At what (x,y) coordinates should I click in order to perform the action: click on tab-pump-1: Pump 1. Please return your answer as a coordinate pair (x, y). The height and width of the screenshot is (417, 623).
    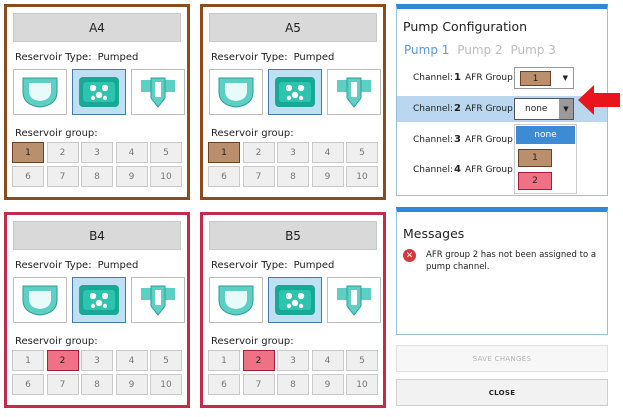
    Looking at the image, I should click on (426, 50).